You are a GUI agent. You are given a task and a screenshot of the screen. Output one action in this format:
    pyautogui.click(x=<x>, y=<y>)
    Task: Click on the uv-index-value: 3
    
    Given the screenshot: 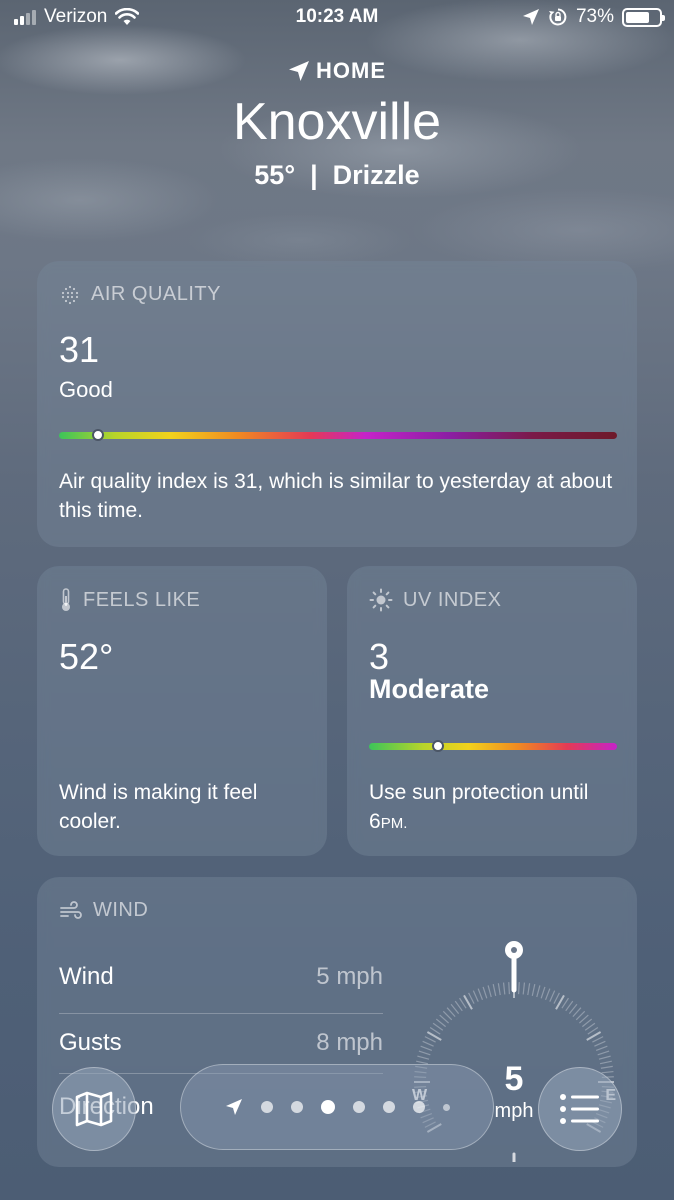 What is the action you would take?
    pyautogui.click(x=379, y=656)
    